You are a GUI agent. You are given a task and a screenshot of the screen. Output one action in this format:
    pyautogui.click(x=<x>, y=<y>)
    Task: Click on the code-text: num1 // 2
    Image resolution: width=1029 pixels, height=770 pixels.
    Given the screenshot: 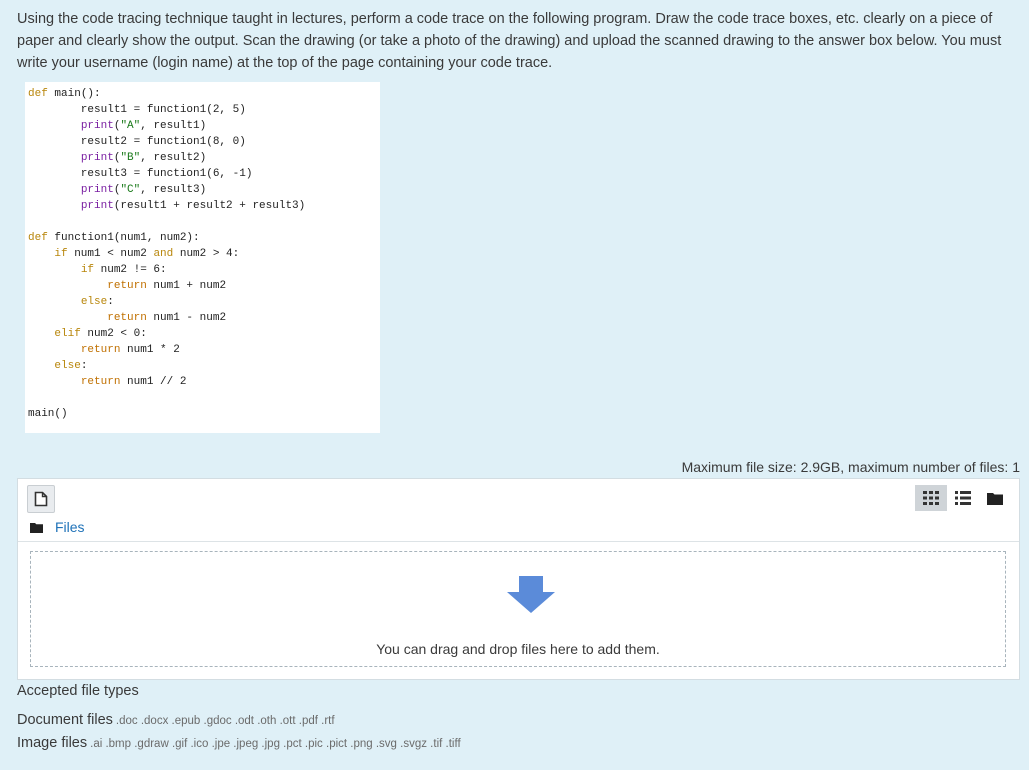 What is the action you would take?
    pyautogui.click(x=153, y=382)
    